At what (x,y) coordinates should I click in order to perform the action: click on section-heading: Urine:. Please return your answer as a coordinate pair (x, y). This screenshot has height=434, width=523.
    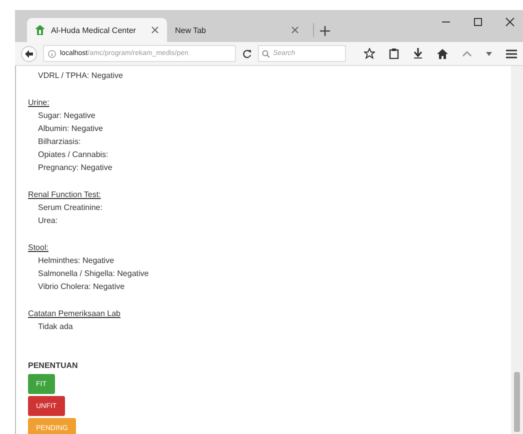
    Looking at the image, I should click on (39, 103).